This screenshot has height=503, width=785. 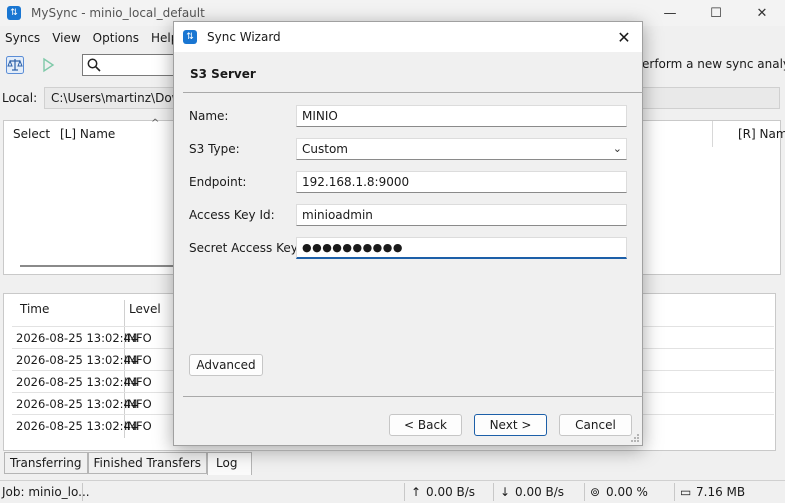 I want to click on endpoint-field: 192.168.1.8:9000, so click(x=461, y=182).